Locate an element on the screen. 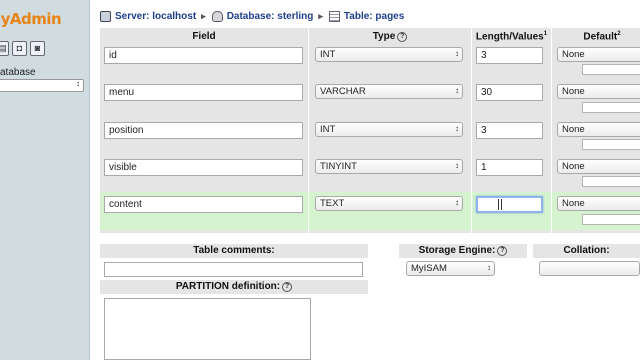  type-select: TEXT ↕ is located at coordinates (389, 203).